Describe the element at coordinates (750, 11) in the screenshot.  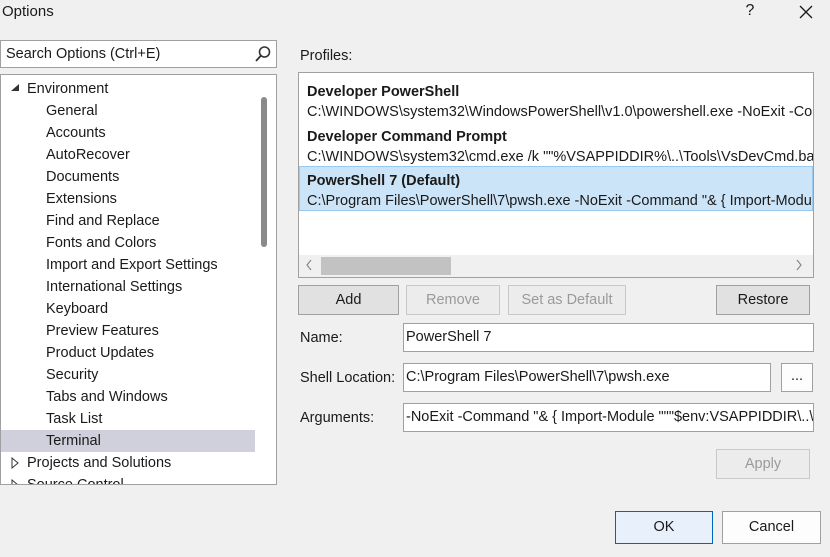
I see `help-button: ?` at that location.